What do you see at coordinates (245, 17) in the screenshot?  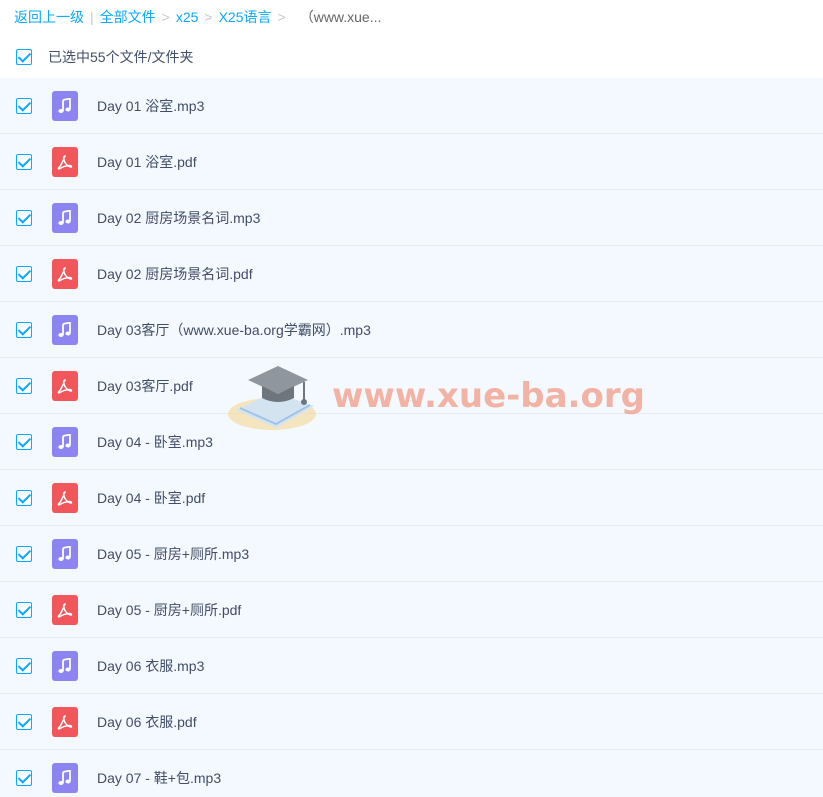 I see `breadcrumb-x25-language: X25语言` at bounding box center [245, 17].